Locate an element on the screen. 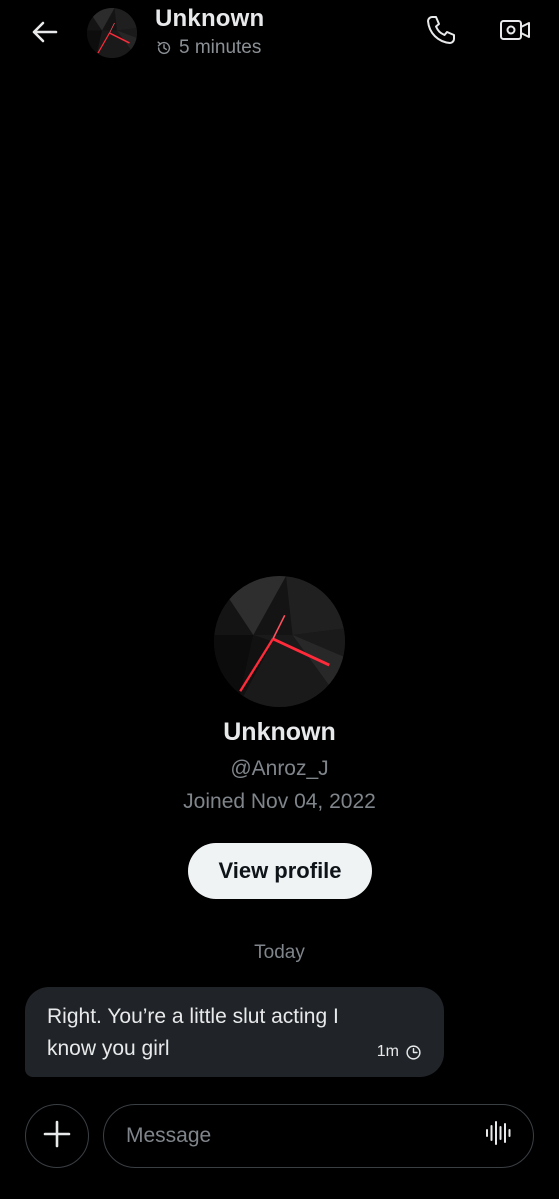 This screenshot has height=1199, width=559. header-status: 5 minutes is located at coordinates (208, 48).